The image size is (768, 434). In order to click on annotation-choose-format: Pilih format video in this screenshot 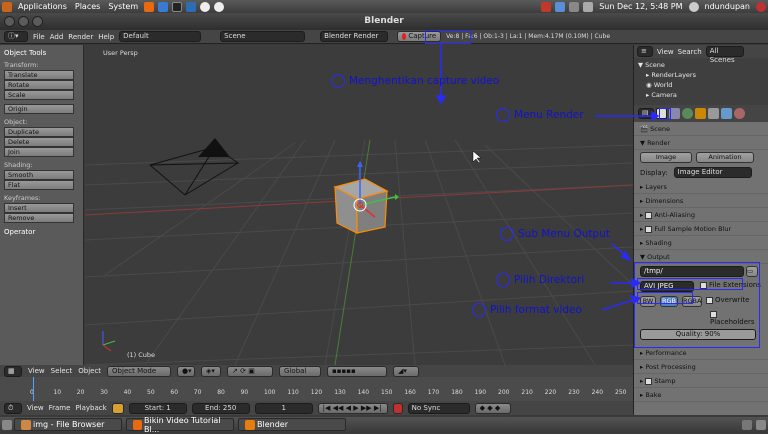, I will do `click(527, 310)`.